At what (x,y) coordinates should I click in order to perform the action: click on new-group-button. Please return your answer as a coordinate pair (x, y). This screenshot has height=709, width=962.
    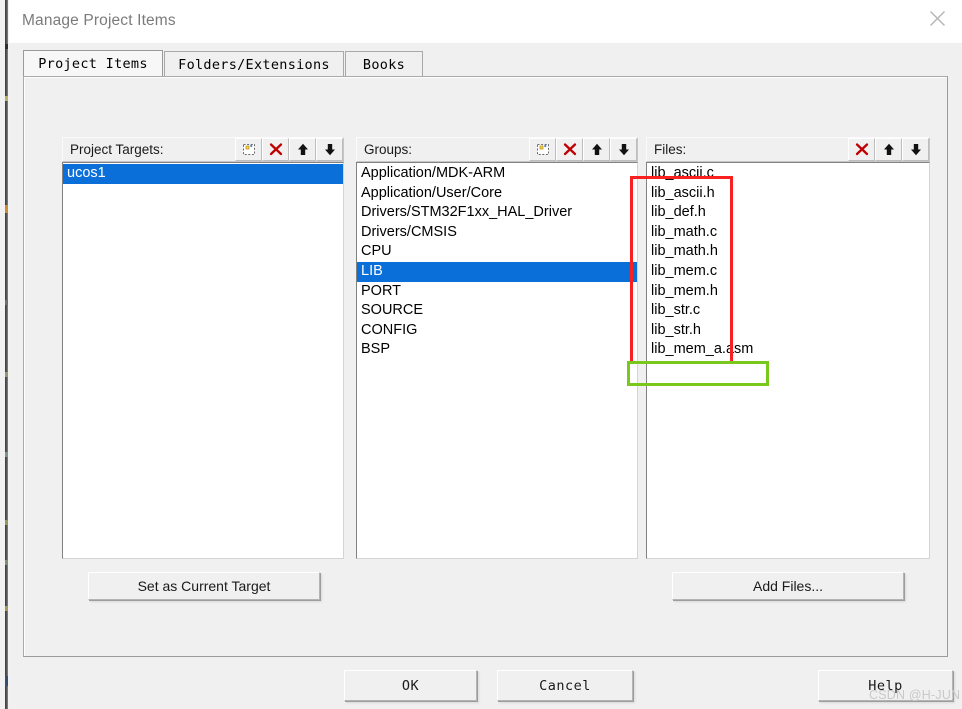
    Looking at the image, I should click on (542, 149).